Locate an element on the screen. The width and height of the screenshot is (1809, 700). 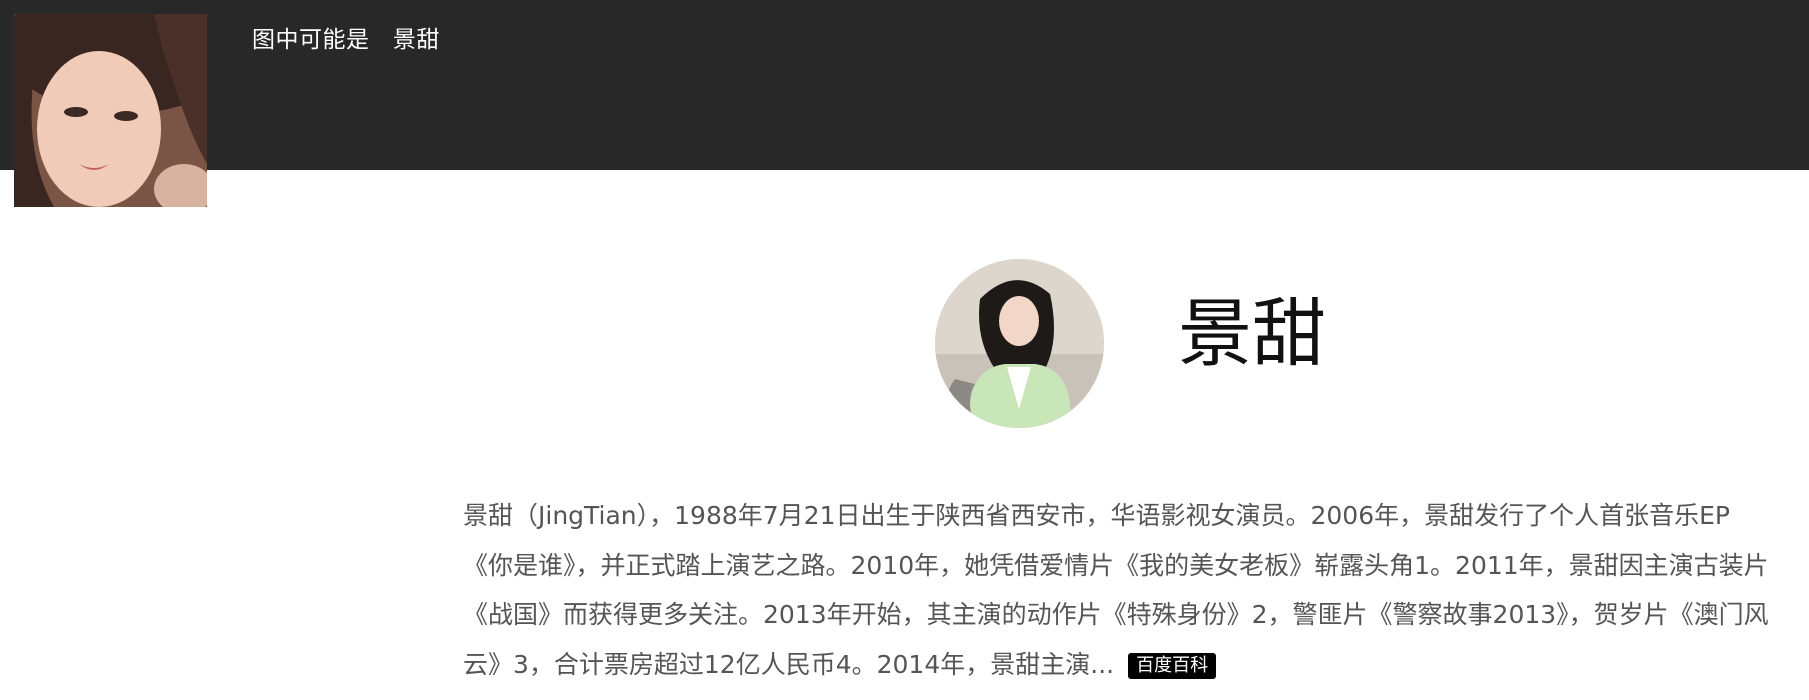
baidu-baike-badge: 百度百科 is located at coordinates (1172, 665).